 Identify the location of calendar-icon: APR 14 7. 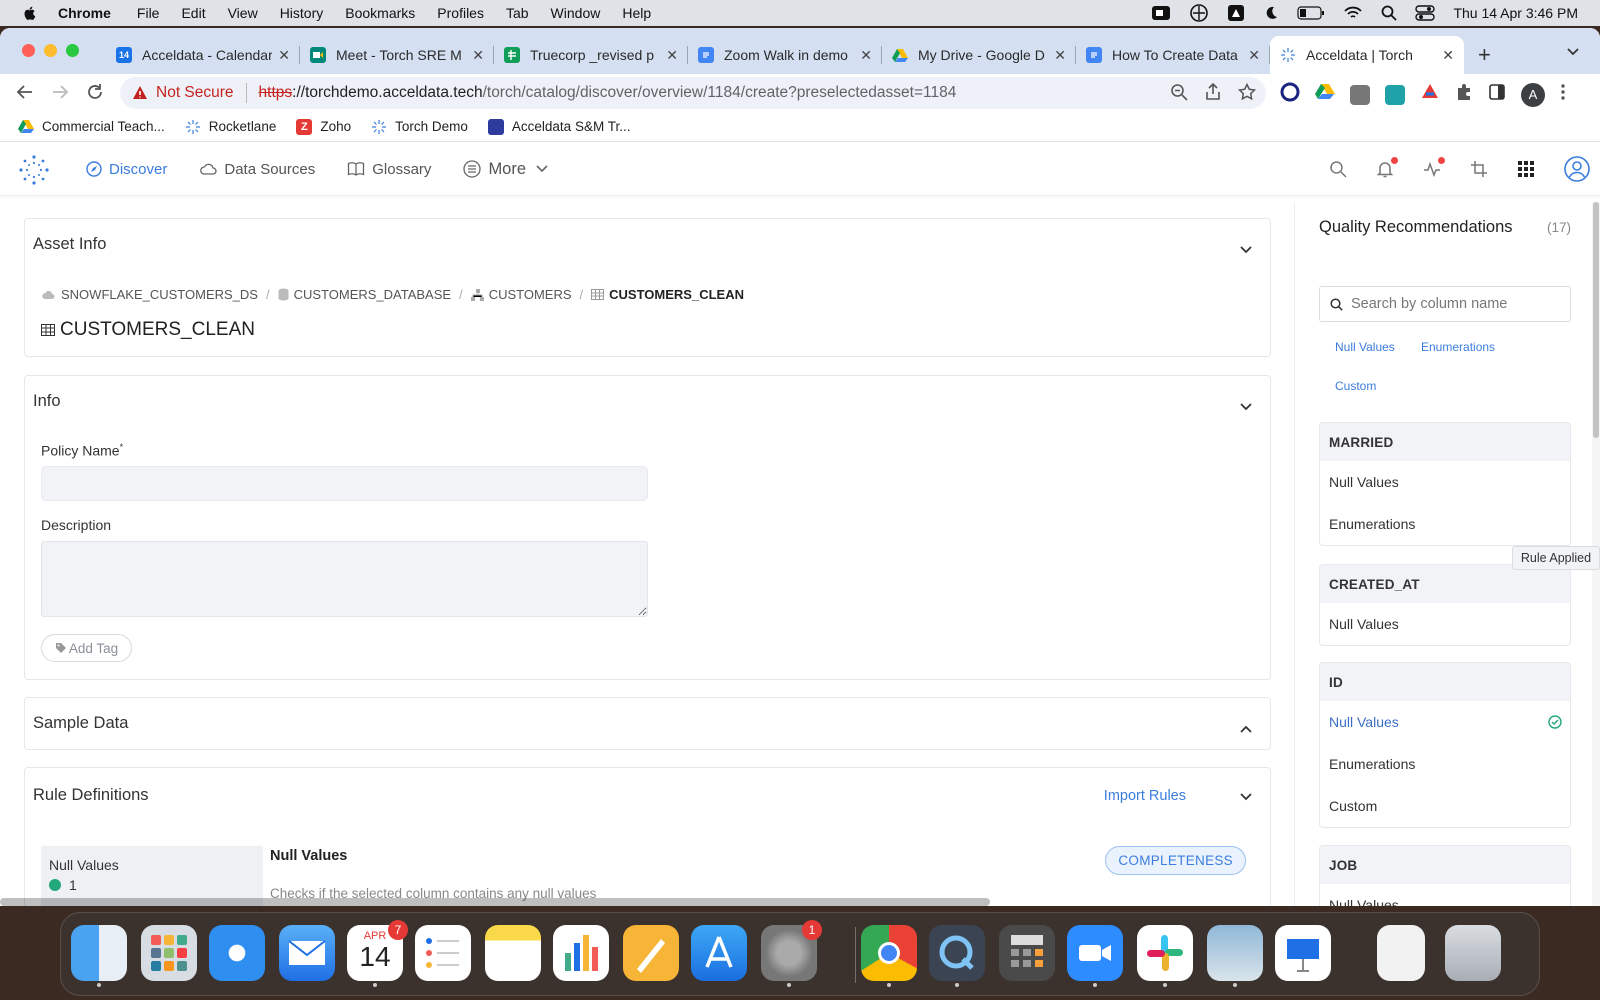
(377, 950).